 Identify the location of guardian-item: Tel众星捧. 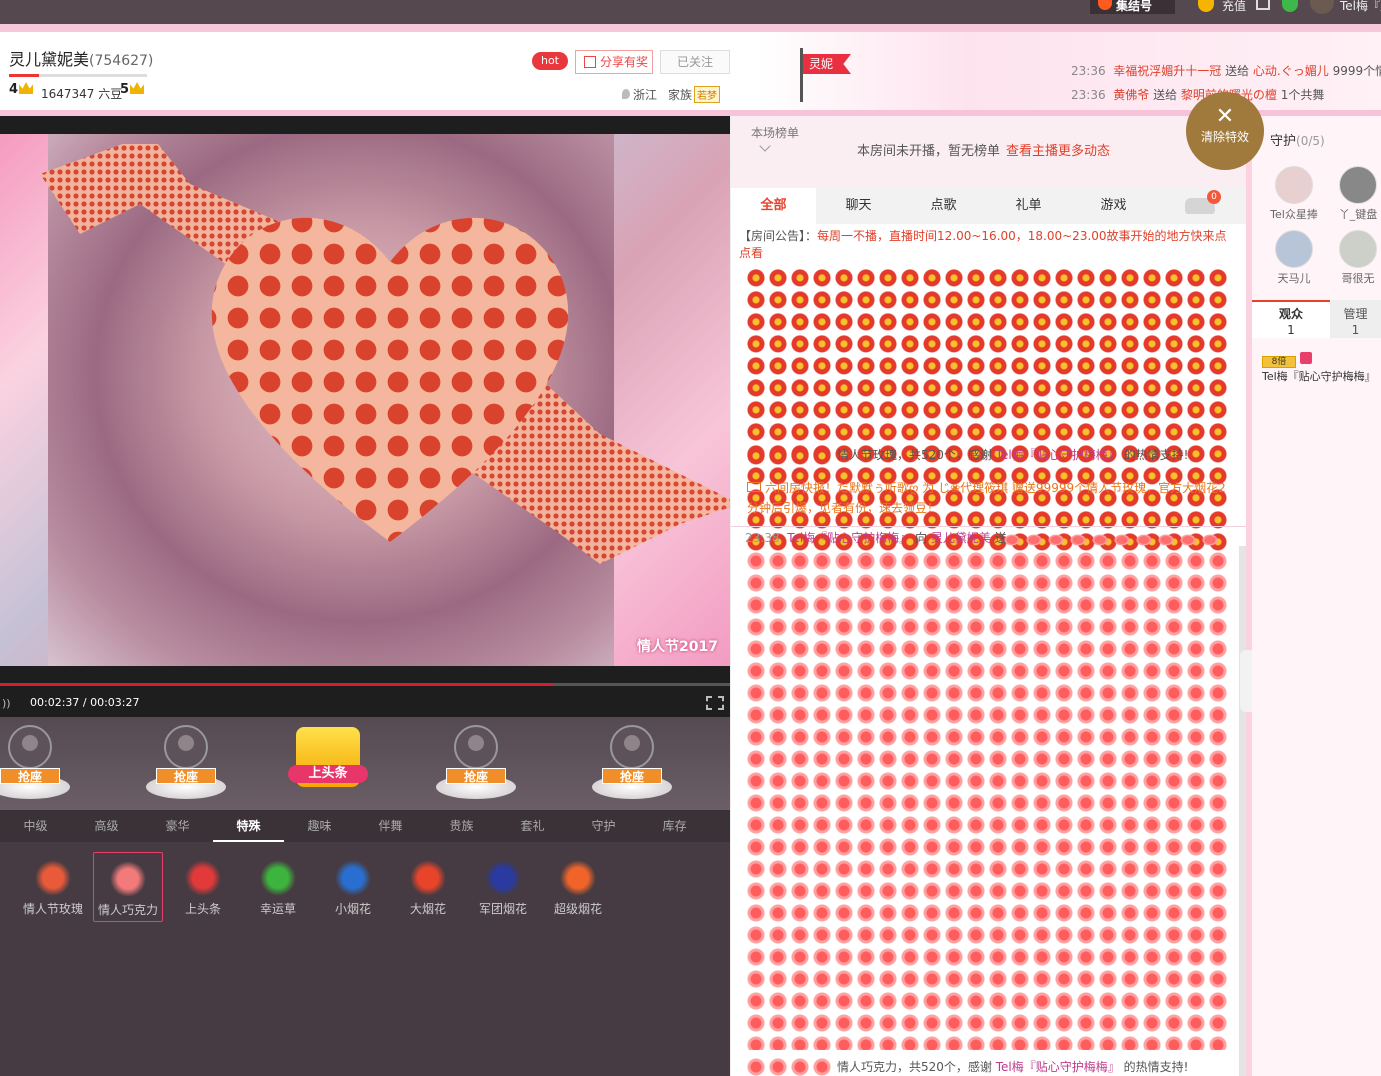
(1294, 194).